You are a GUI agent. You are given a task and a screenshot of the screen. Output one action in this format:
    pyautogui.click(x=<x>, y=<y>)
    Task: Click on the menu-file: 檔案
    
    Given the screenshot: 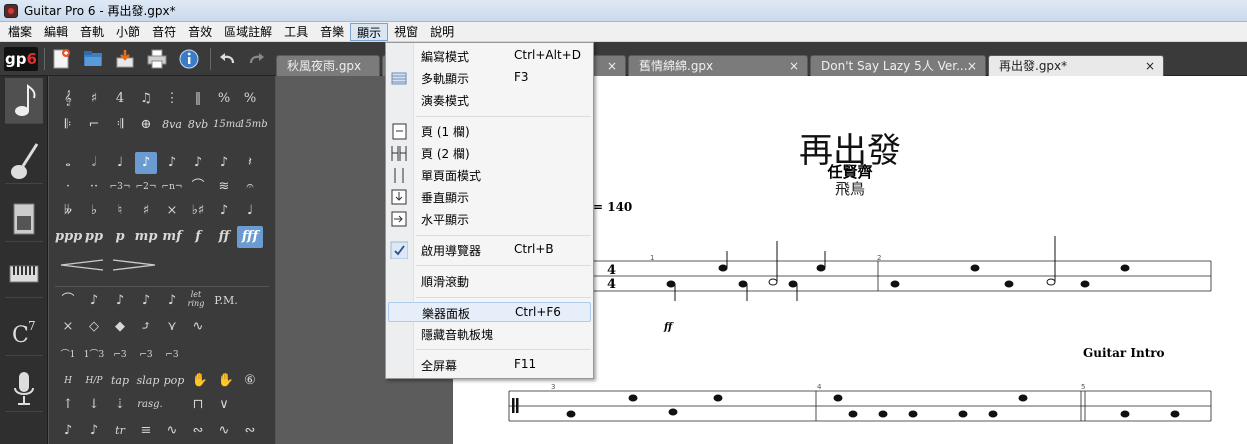 What is the action you would take?
    pyautogui.click(x=20, y=32)
    